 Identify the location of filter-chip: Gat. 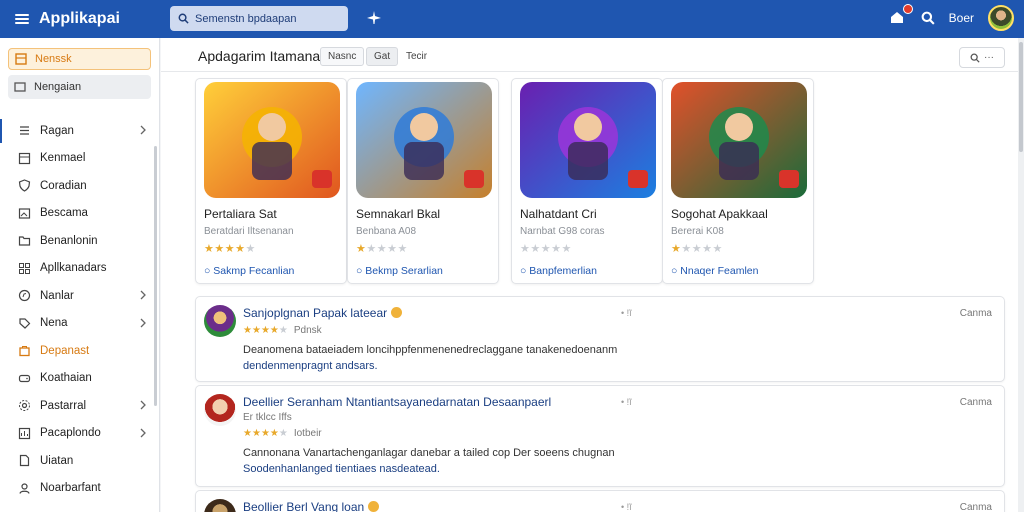
(382, 56).